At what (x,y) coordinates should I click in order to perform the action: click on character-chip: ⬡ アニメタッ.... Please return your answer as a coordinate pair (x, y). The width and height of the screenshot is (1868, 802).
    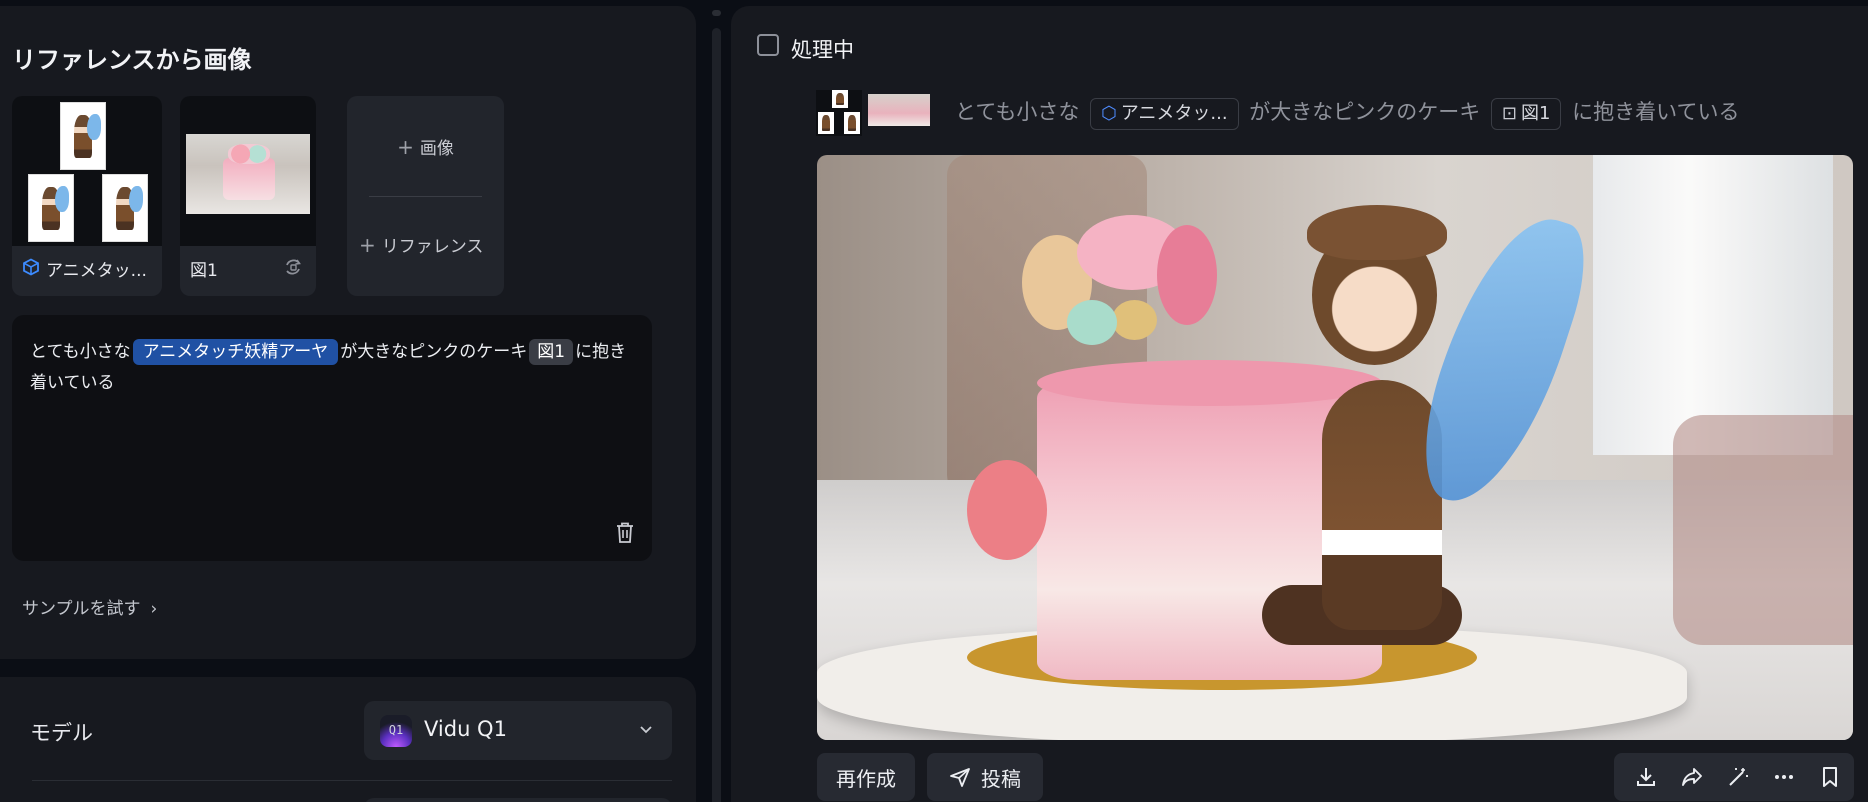
    Looking at the image, I should click on (1164, 114).